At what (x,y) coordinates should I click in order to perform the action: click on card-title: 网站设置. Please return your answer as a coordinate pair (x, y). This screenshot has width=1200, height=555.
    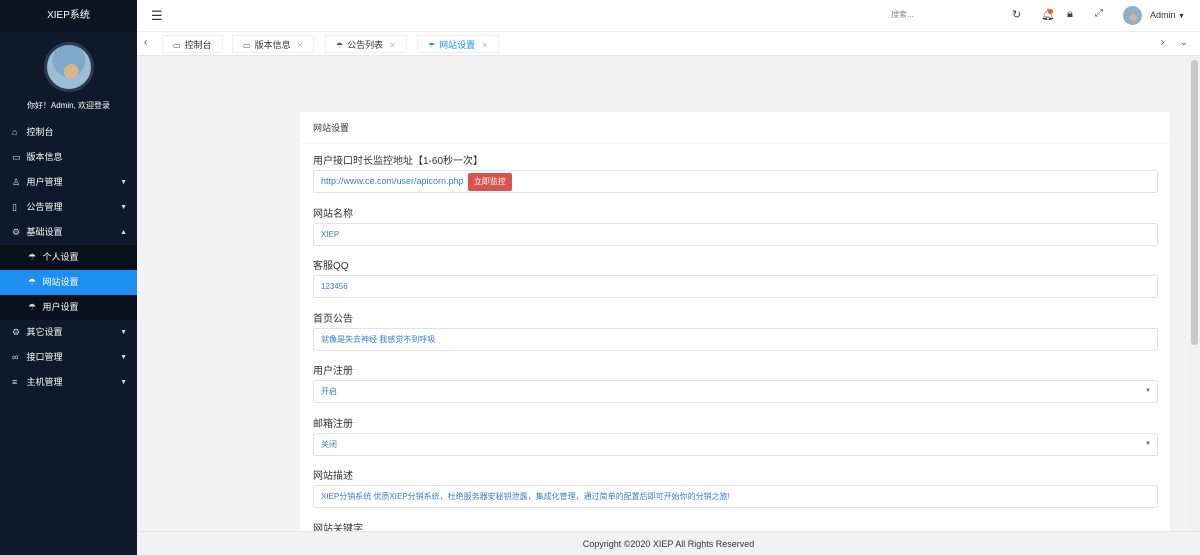
    Looking at the image, I should click on (735, 128).